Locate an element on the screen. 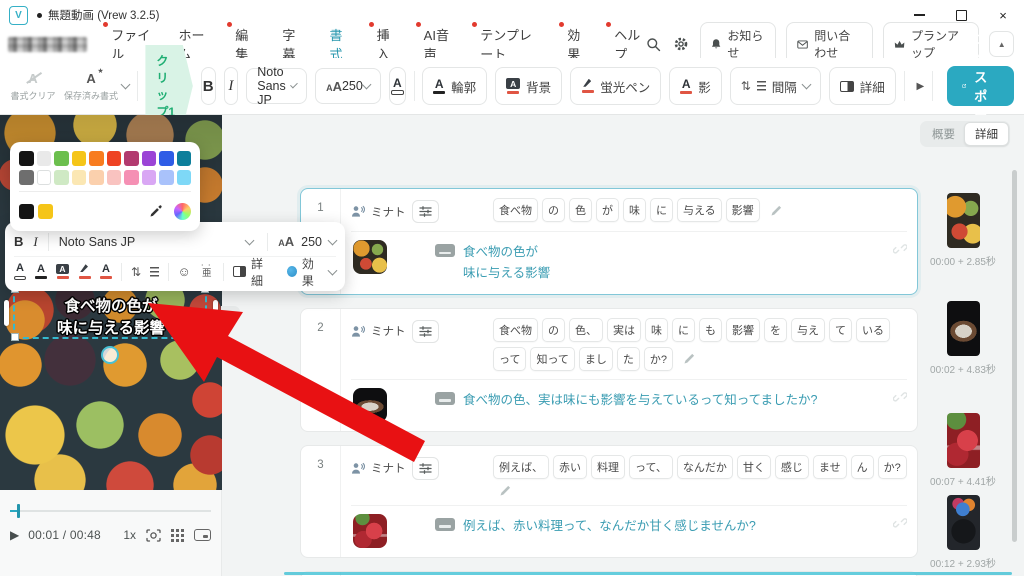  word-chip: まし is located at coordinates (595, 358).